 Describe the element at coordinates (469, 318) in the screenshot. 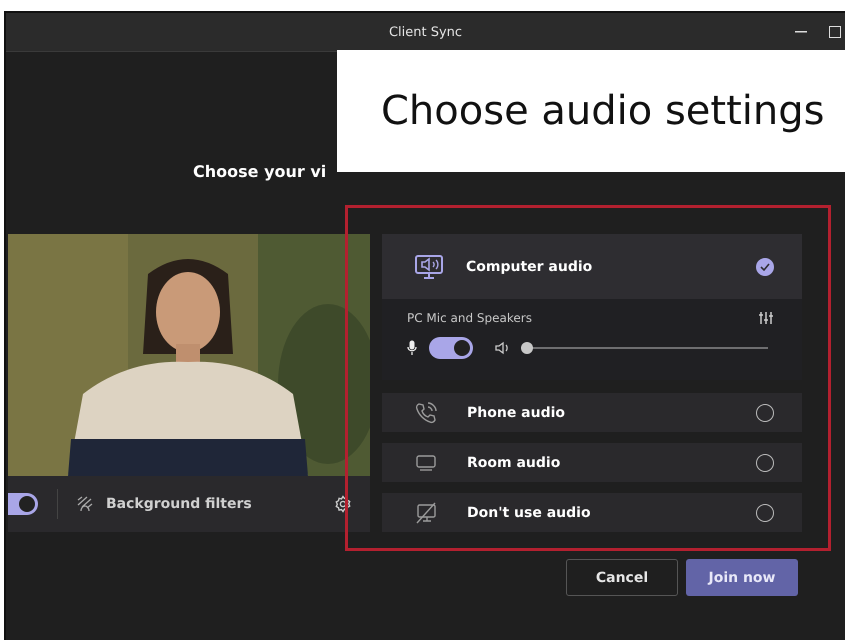

I see `device-label: PC Mic and Speakers` at that location.